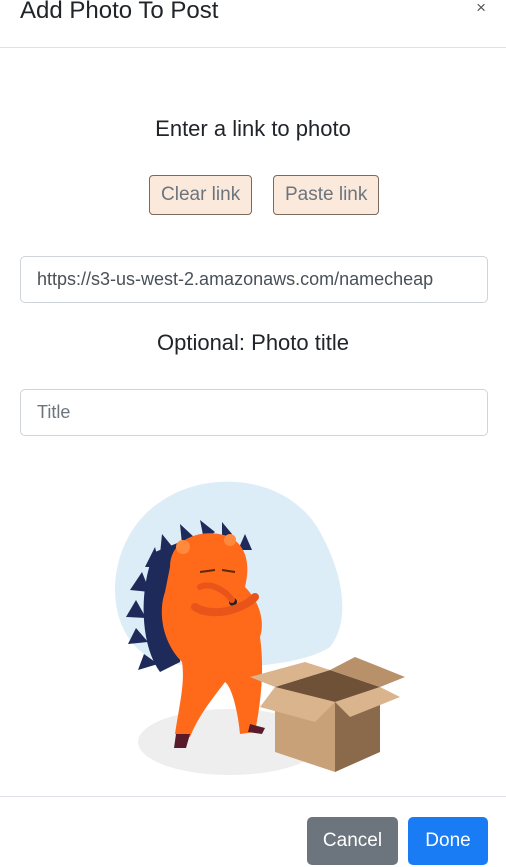  What do you see at coordinates (326, 195) in the screenshot?
I see `paste-link-button: Paste link` at bounding box center [326, 195].